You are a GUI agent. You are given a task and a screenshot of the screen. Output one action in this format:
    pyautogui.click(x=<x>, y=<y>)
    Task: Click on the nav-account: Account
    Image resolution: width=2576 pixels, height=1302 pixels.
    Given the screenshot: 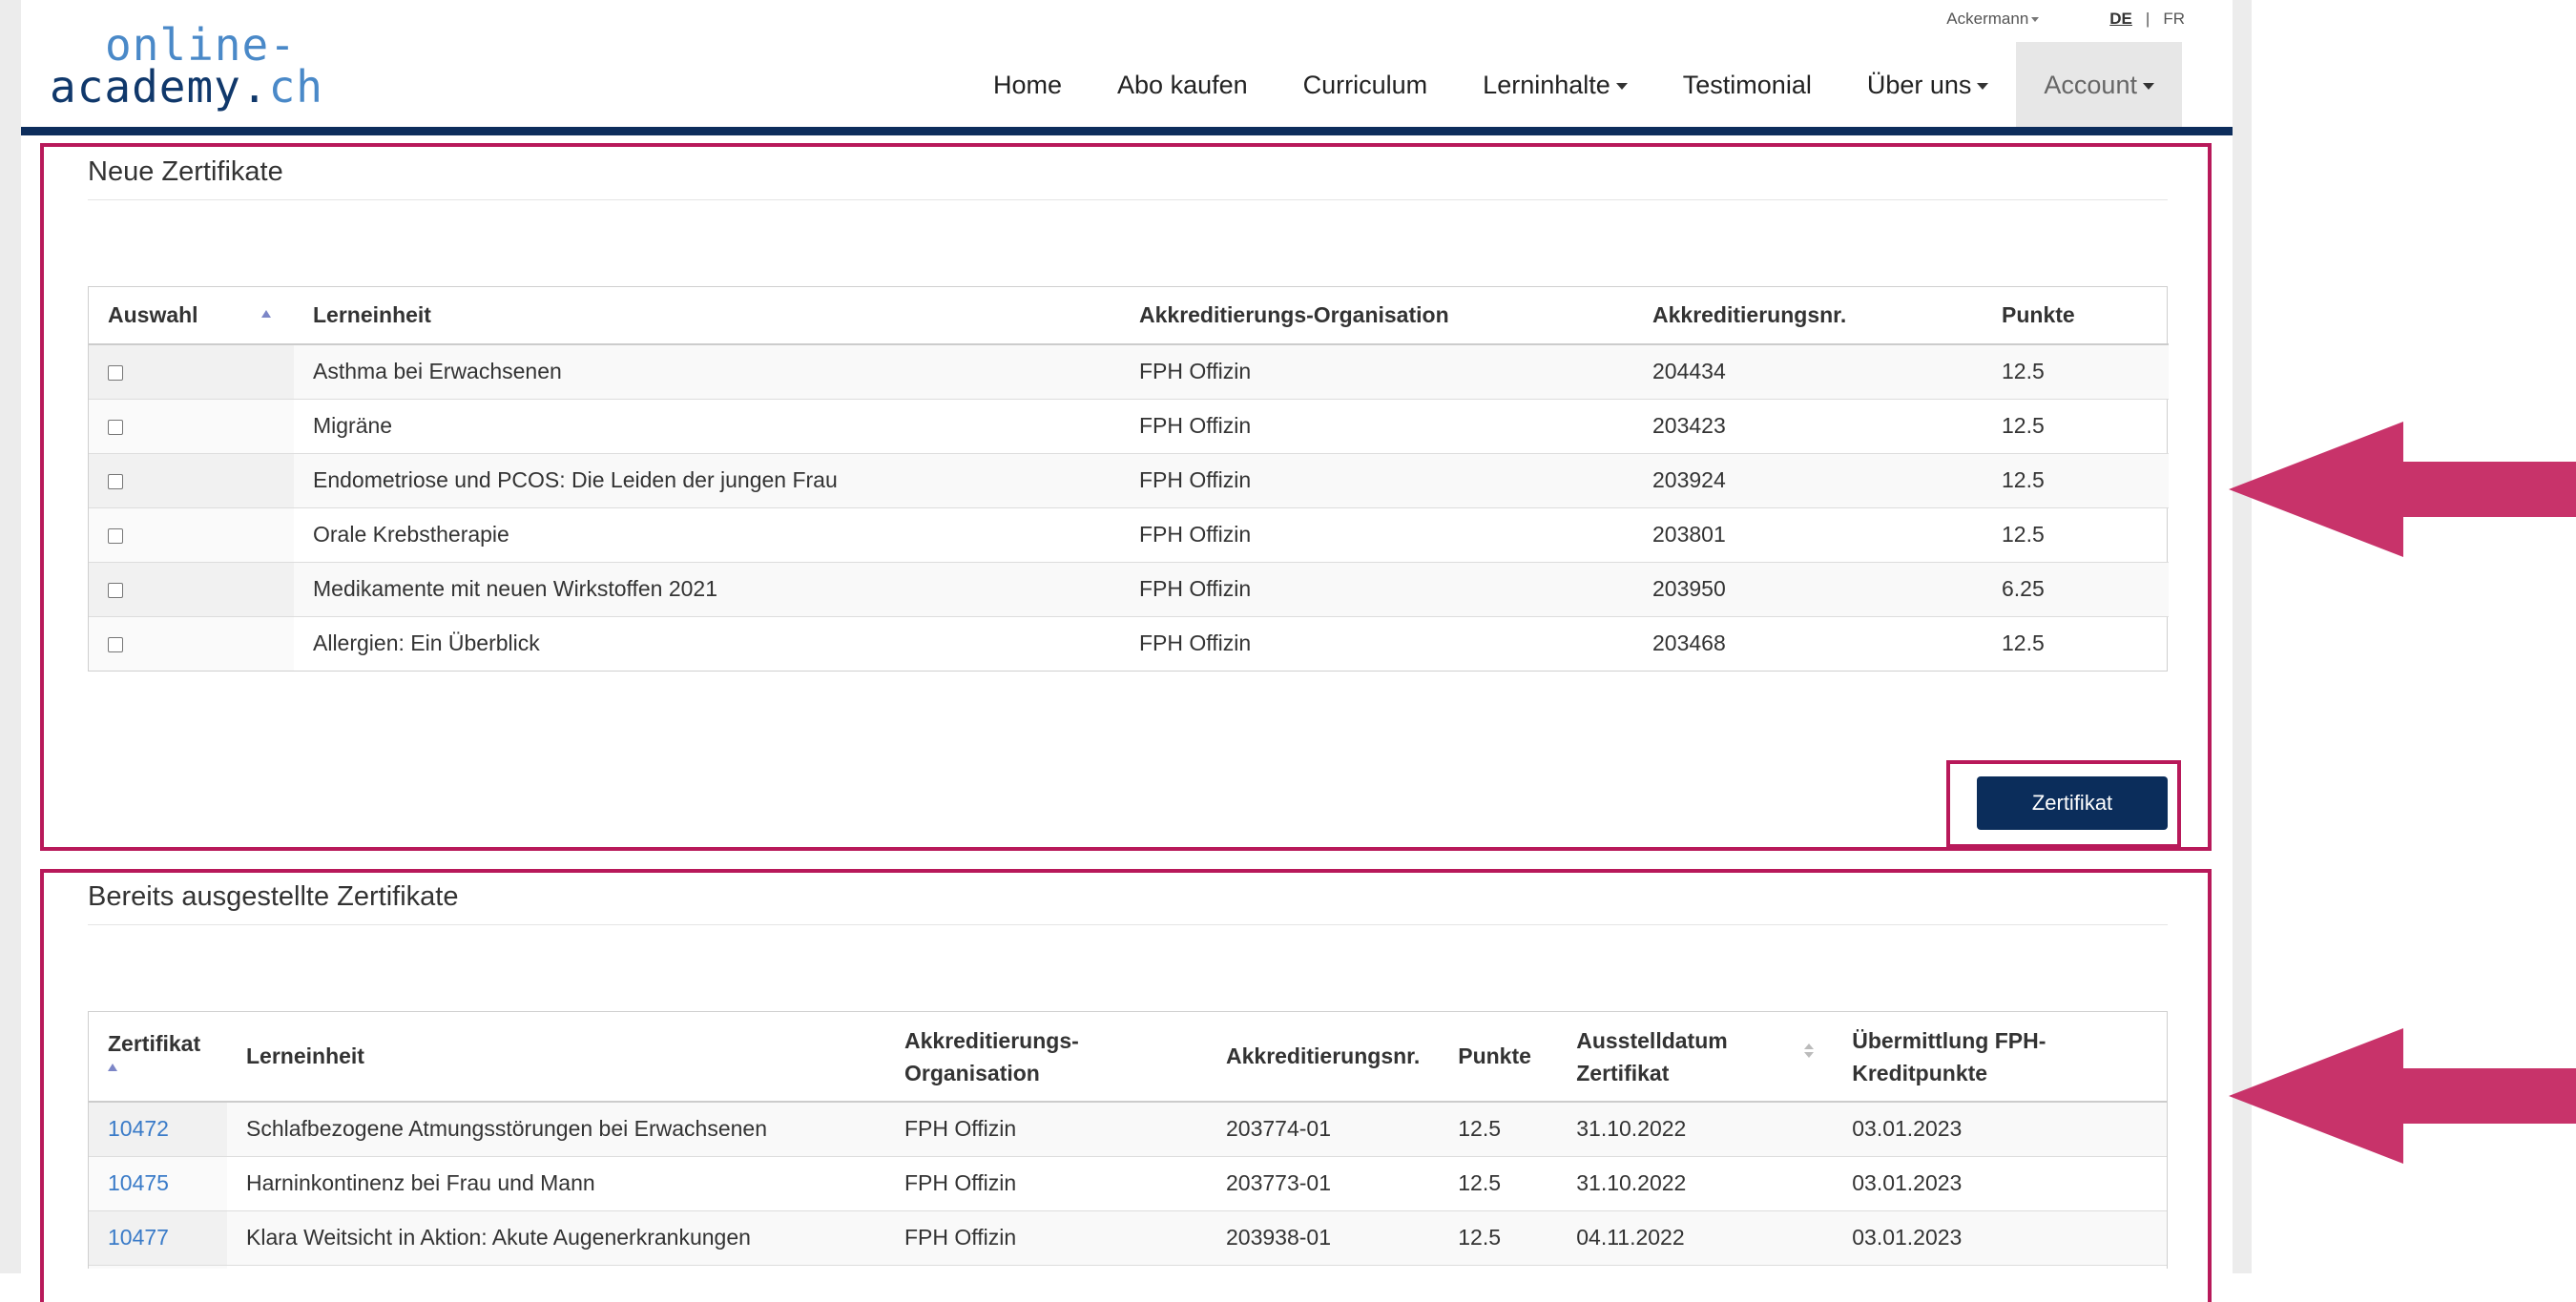 What is the action you would take?
    pyautogui.click(x=2099, y=85)
    